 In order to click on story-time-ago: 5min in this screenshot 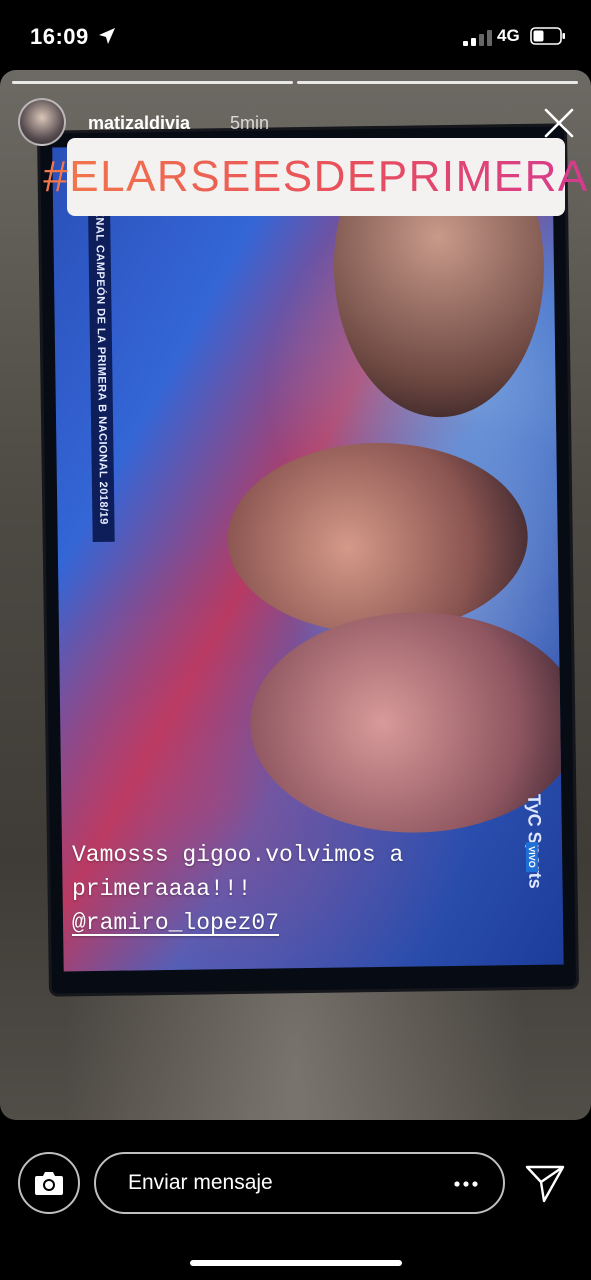, I will do `click(250, 123)`.